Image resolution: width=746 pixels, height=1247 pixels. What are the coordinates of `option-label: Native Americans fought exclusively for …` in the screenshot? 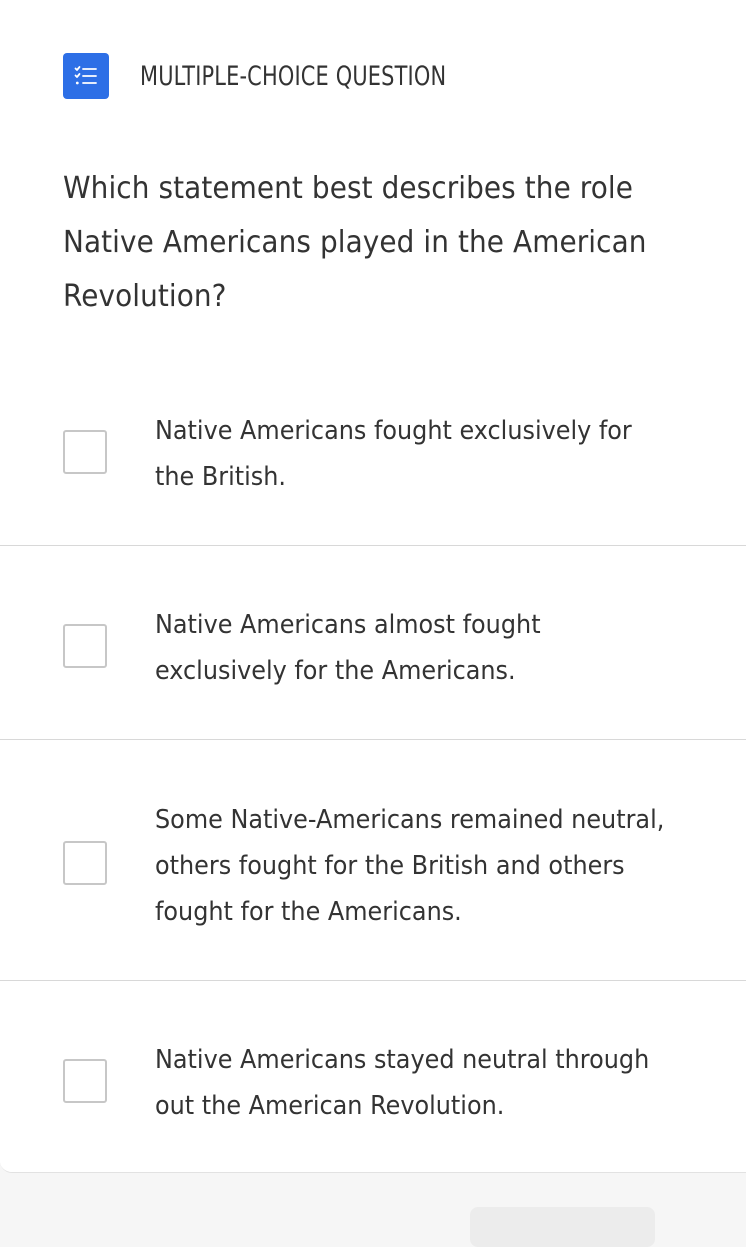 It's located at (393, 454).